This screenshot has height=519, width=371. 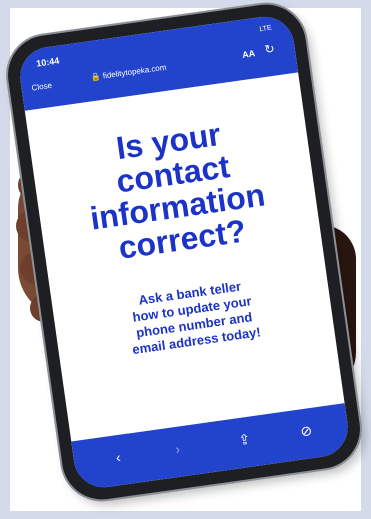 What do you see at coordinates (270, 48) in the screenshot?
I see `reload-icon: ↻` at bounding box center [270, 48].